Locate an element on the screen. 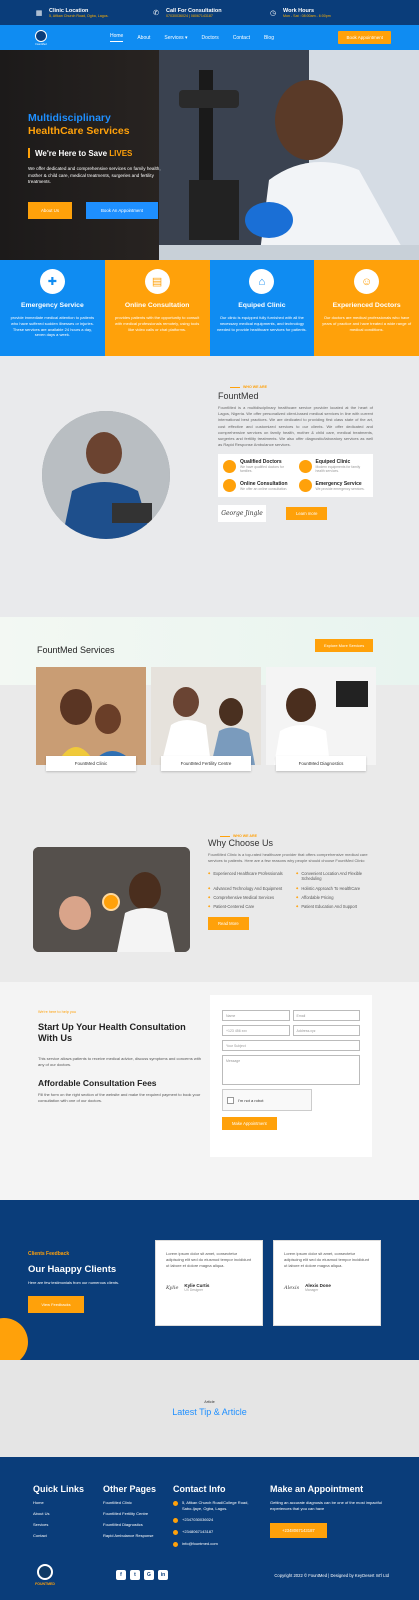 Image resolution: width=419 pixels, height=1600 pixels. service-card-diagnostics: FountMed Diagnostics is located at coordinates (321, 719).